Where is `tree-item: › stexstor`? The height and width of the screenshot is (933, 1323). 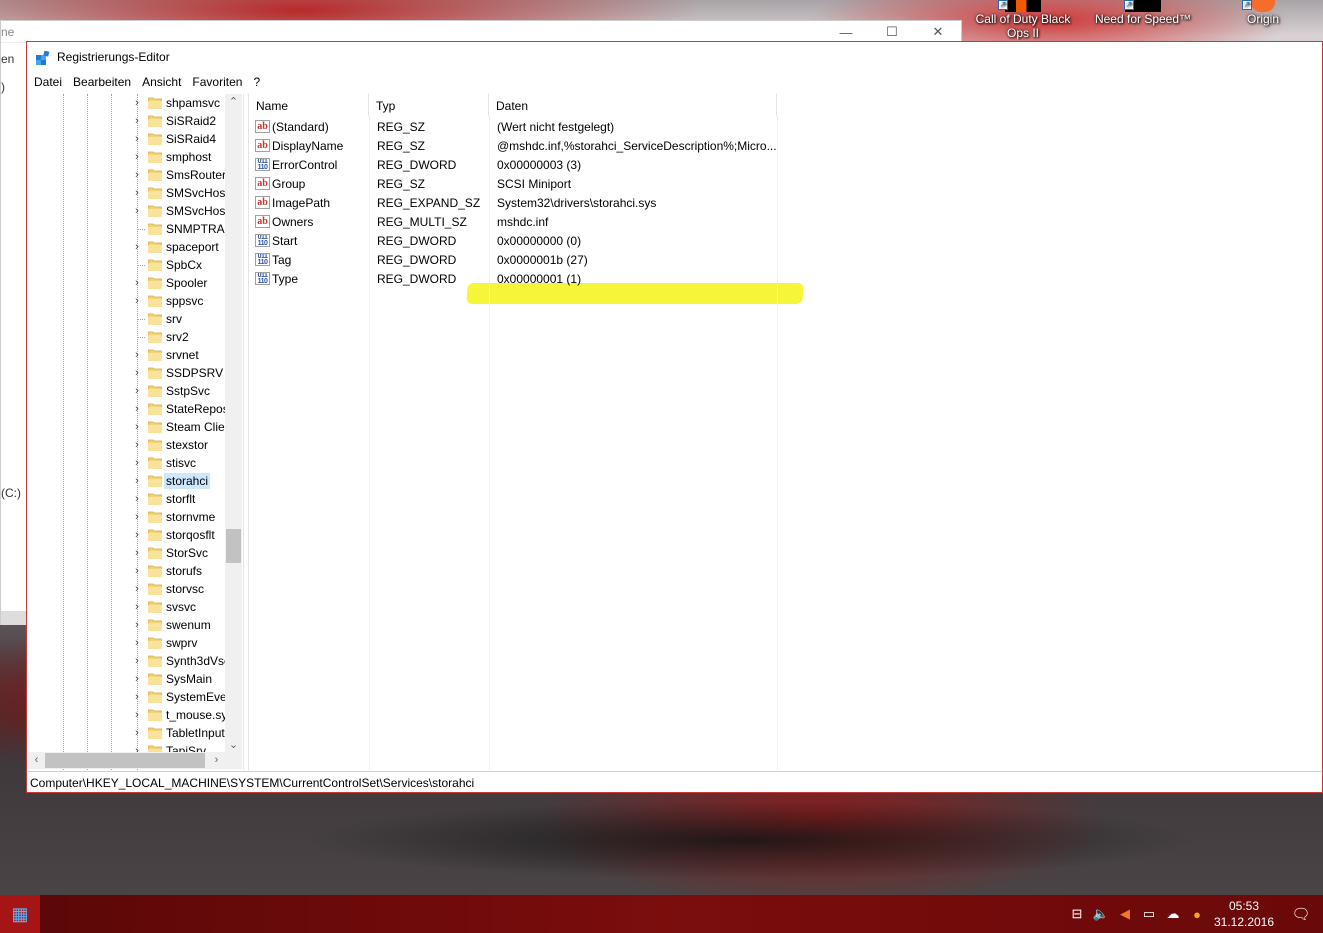 tree-item: › stexstor is located at coordinates (128, 445).